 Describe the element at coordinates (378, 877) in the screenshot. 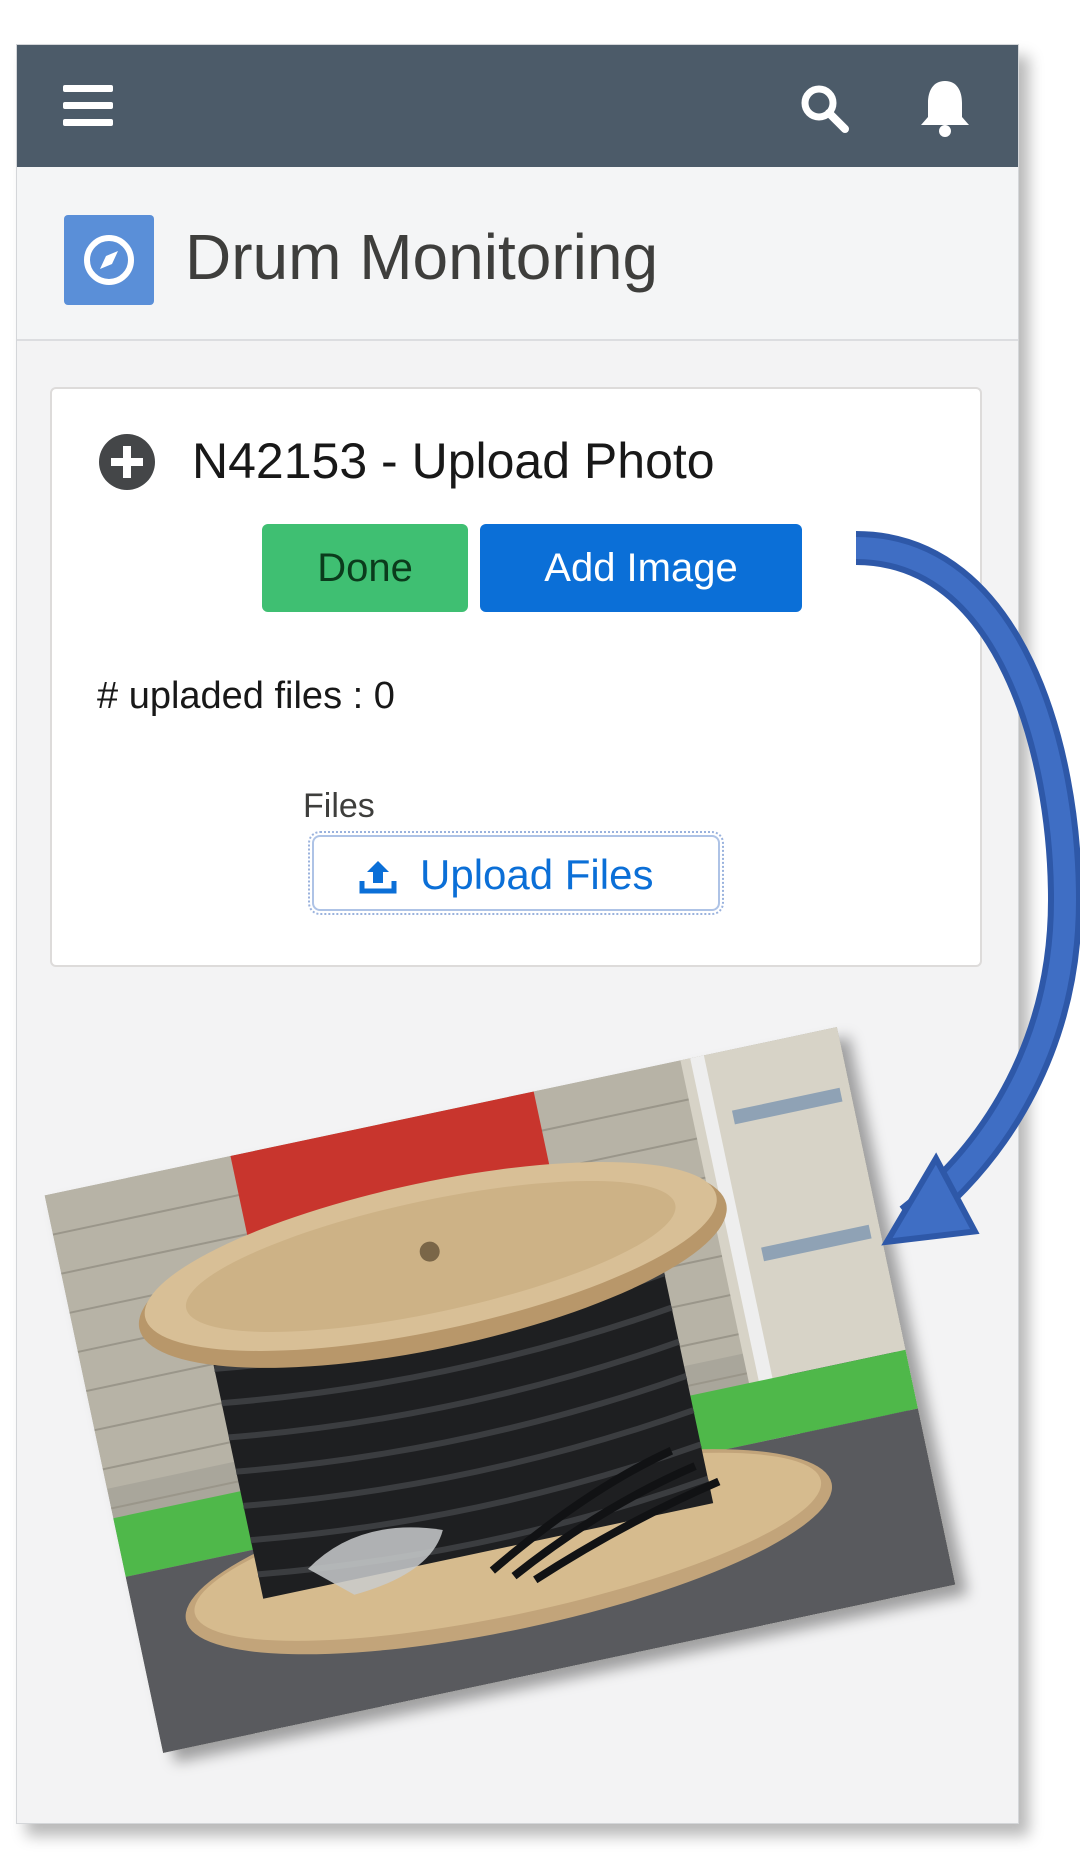

I see `upload-icon` at that location.